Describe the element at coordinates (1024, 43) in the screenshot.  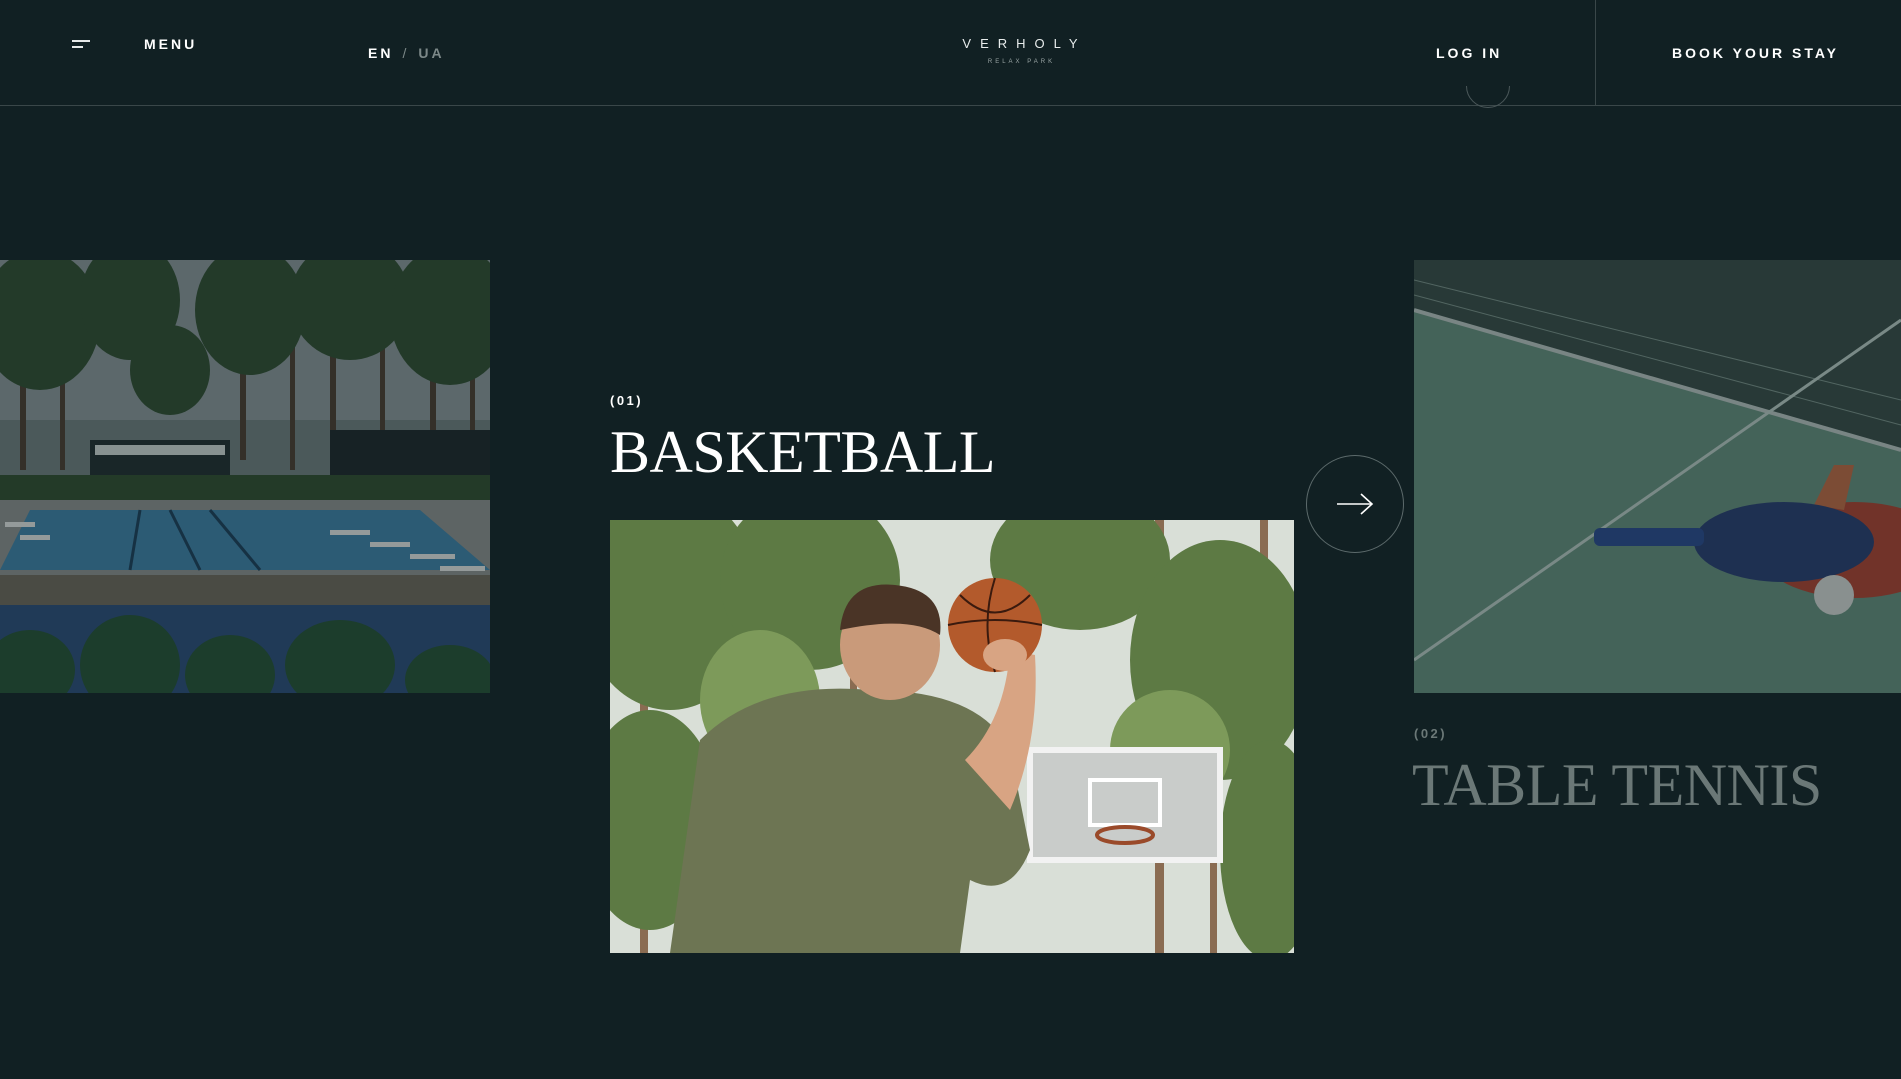
I see `logo-title: VERHOLY` at that location.